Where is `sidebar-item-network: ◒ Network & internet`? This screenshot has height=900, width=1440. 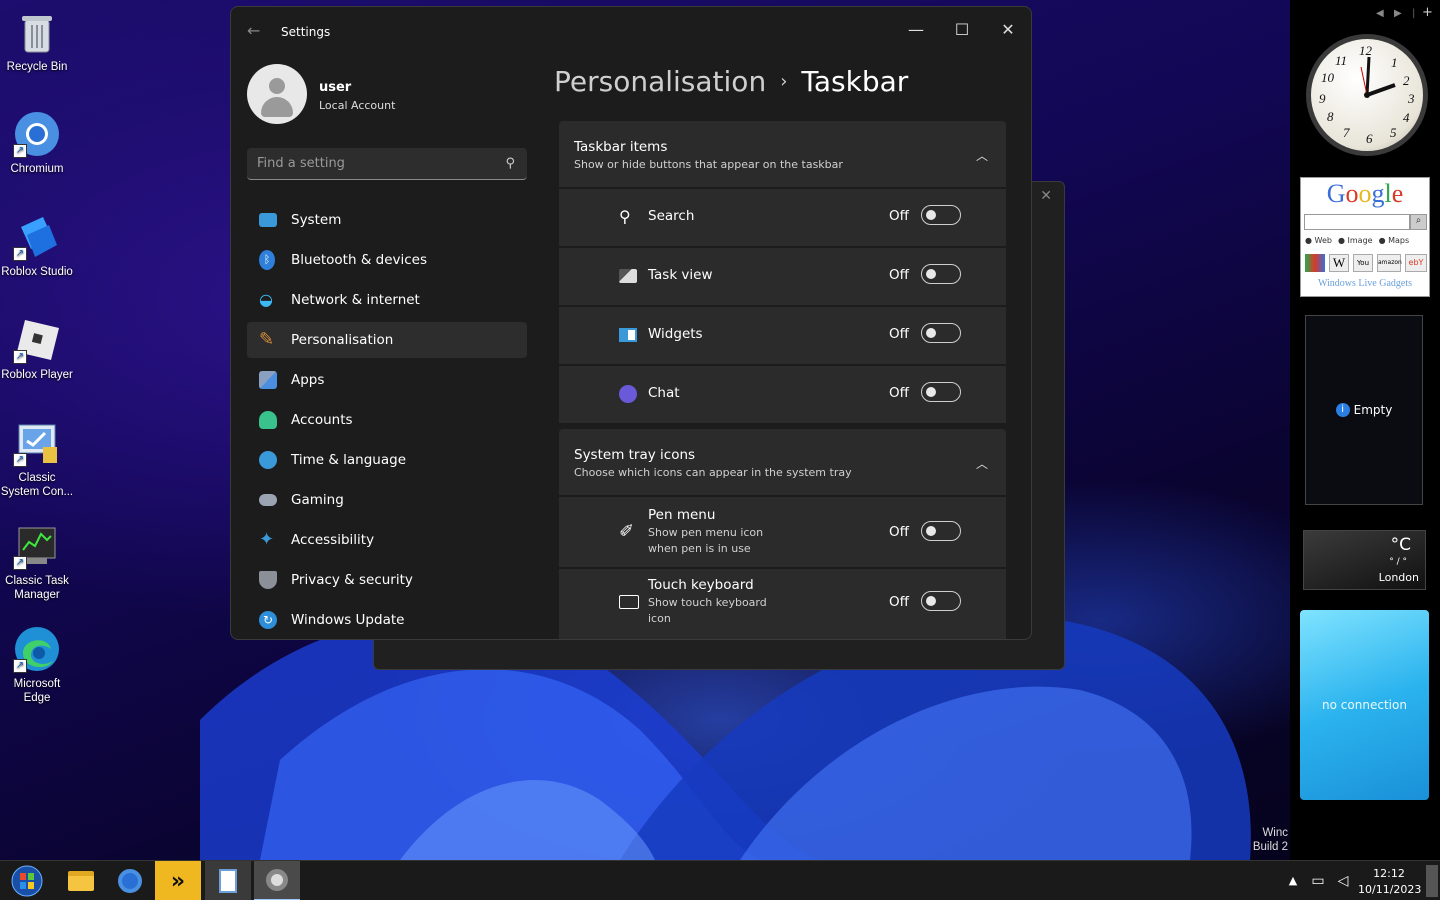
sidebar-item-network: ◒ Network & internet is located at coordinates (387, 300).